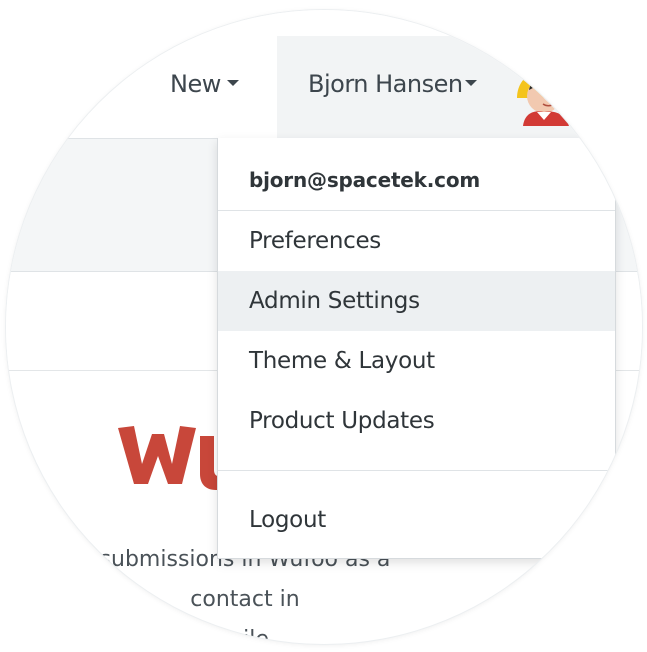 This screenshot has width=647, height=652. I want to click on avatar, so click(543, 98).